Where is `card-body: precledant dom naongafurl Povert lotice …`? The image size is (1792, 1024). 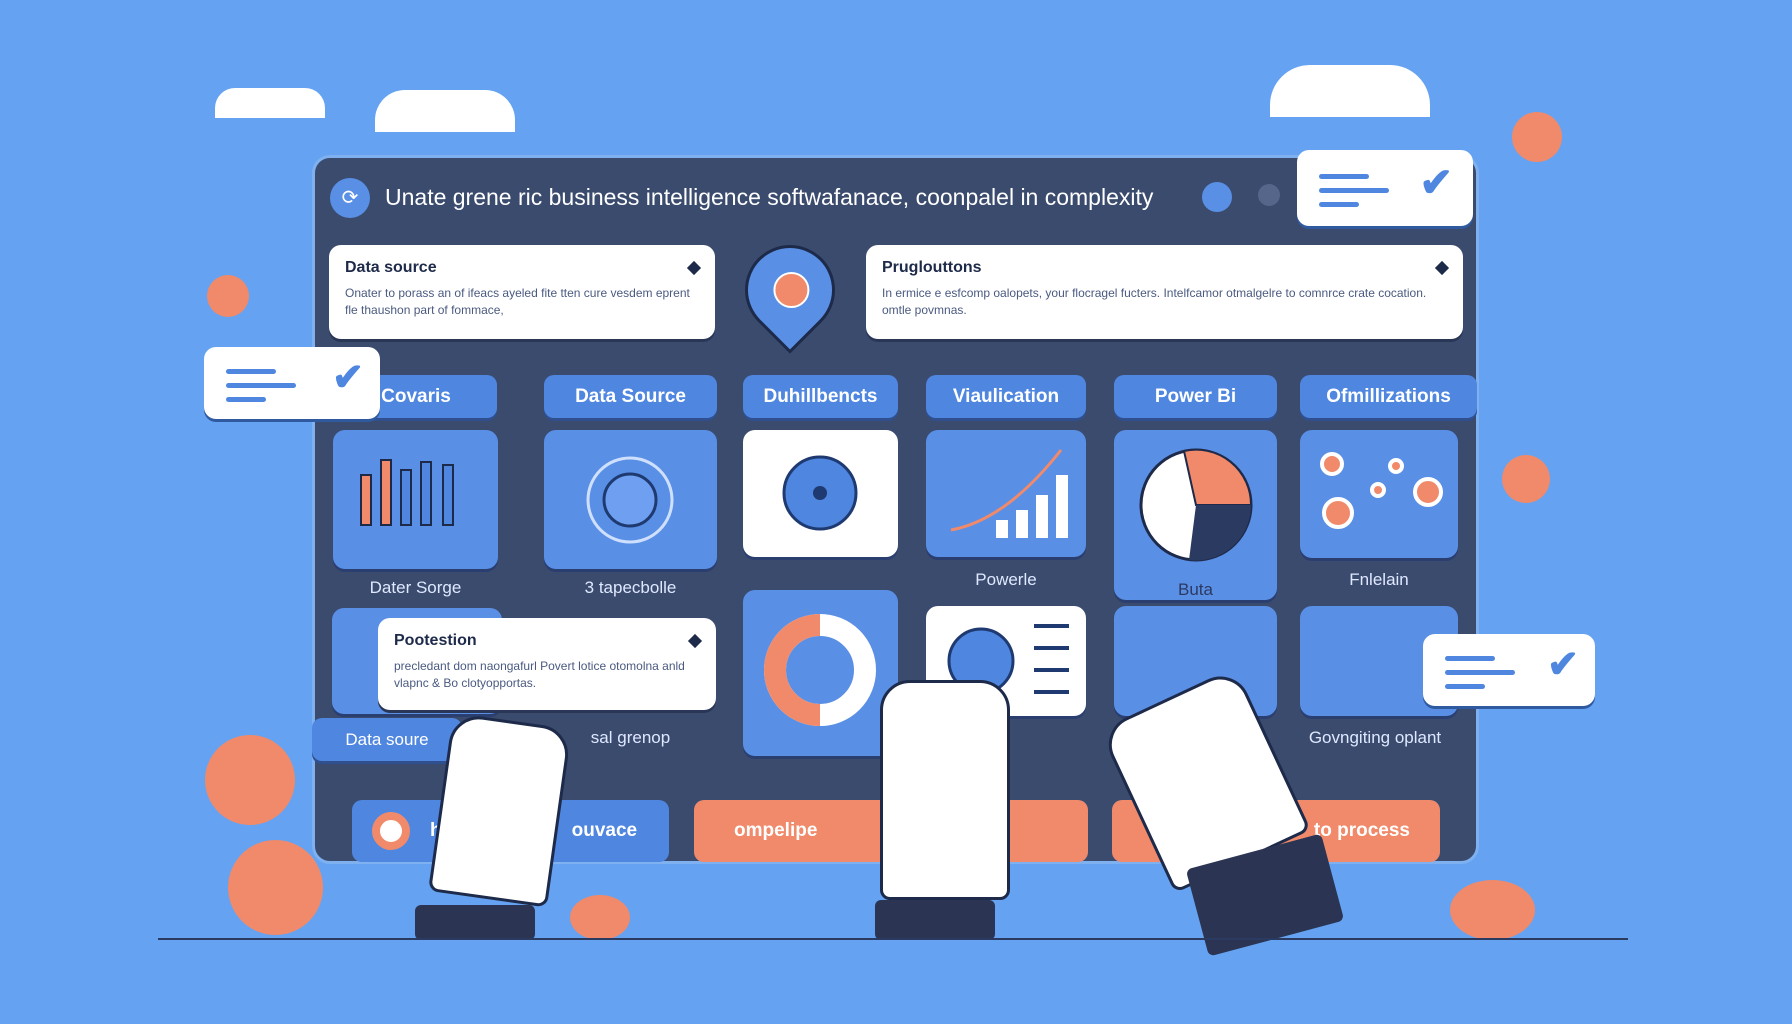 card-body: precledant dom naongafurl Povert lotice … is located at coordinates (539, 674).